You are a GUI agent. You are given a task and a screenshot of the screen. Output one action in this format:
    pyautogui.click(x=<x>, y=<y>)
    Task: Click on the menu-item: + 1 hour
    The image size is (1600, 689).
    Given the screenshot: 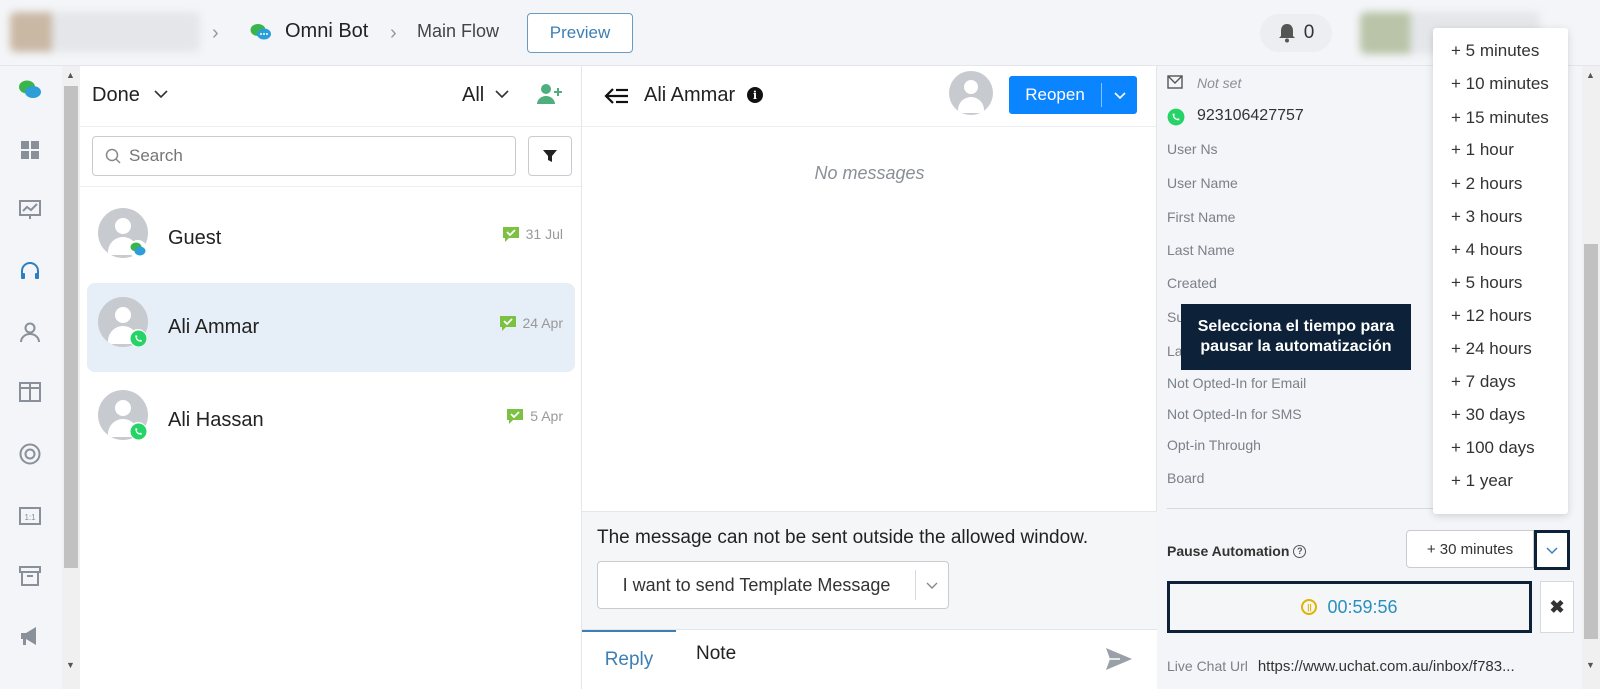 What is the action you would take?
    pyautogui.click(x=1482, y=150)
    